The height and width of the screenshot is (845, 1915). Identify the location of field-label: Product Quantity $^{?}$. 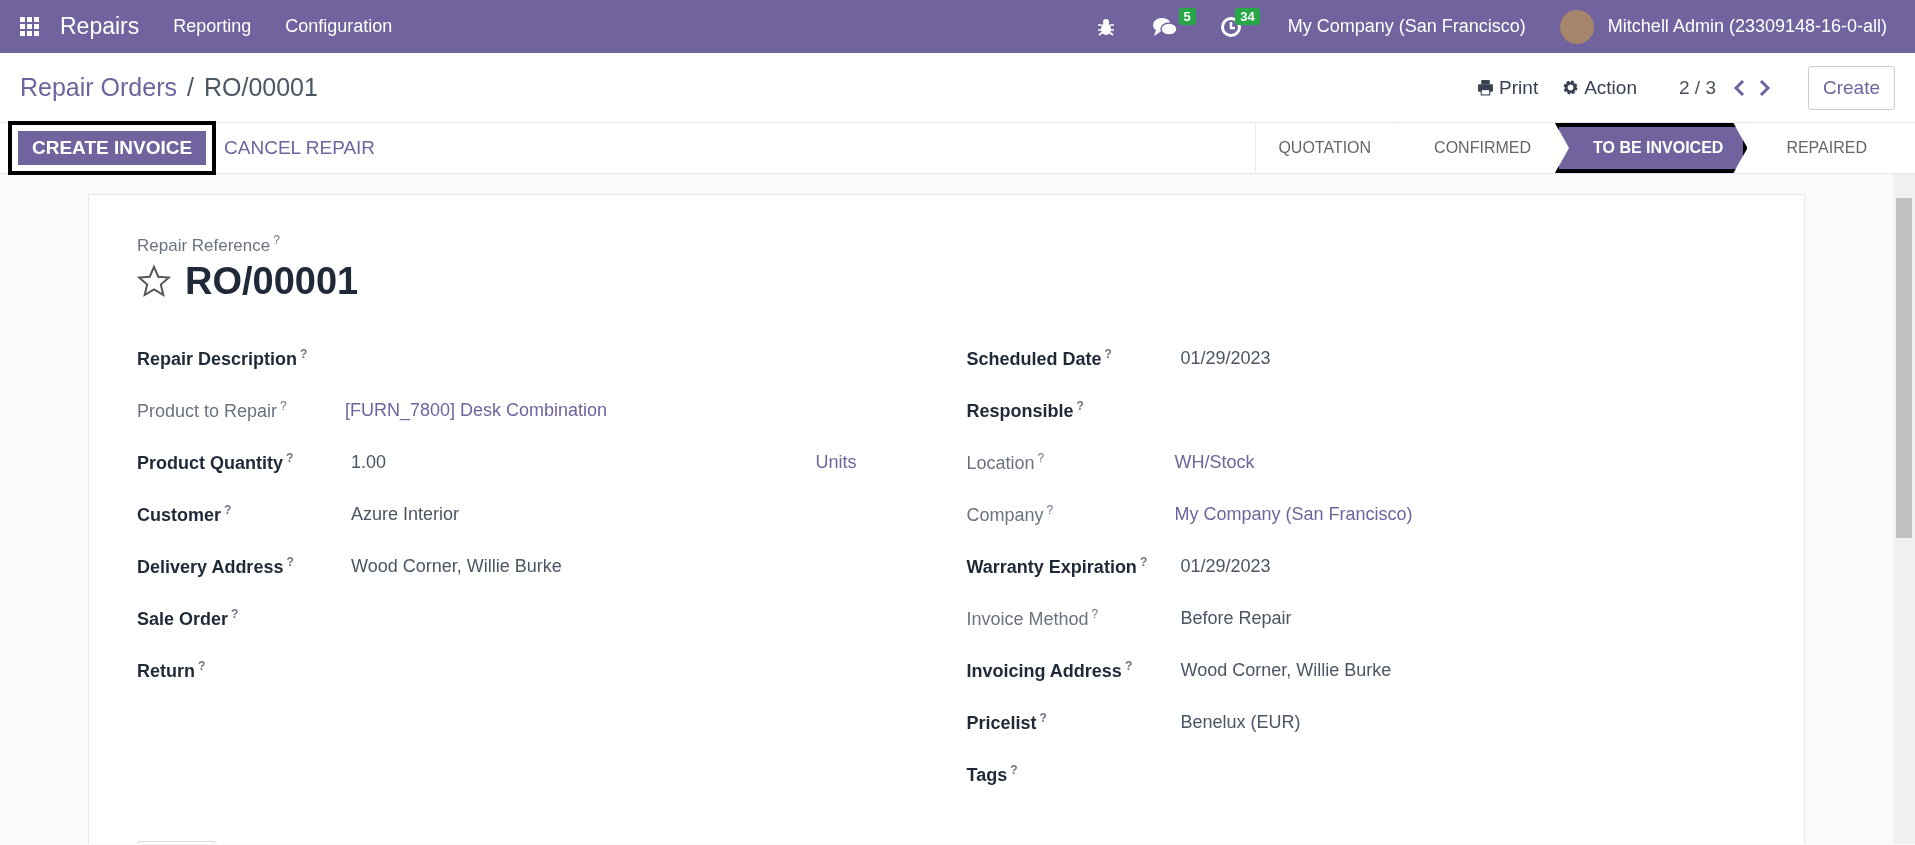
(216, 463).